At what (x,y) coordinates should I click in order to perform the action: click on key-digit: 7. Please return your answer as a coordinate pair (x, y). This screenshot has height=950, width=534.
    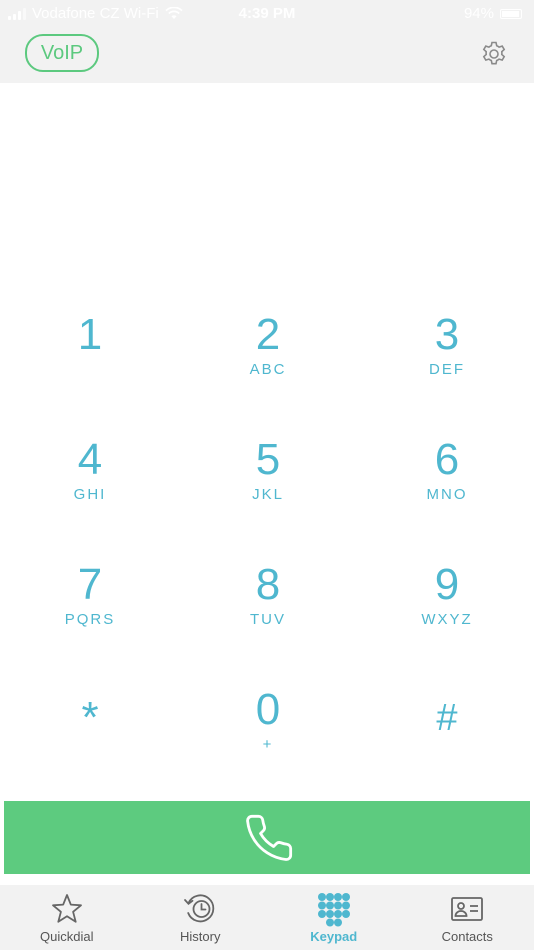
    Looking at the image, I should click on (90, 584).